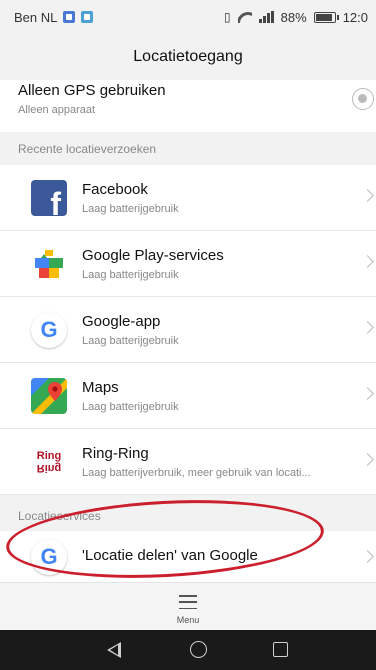  I want to click on app-name: Ring-Ring, so click(115, 453).